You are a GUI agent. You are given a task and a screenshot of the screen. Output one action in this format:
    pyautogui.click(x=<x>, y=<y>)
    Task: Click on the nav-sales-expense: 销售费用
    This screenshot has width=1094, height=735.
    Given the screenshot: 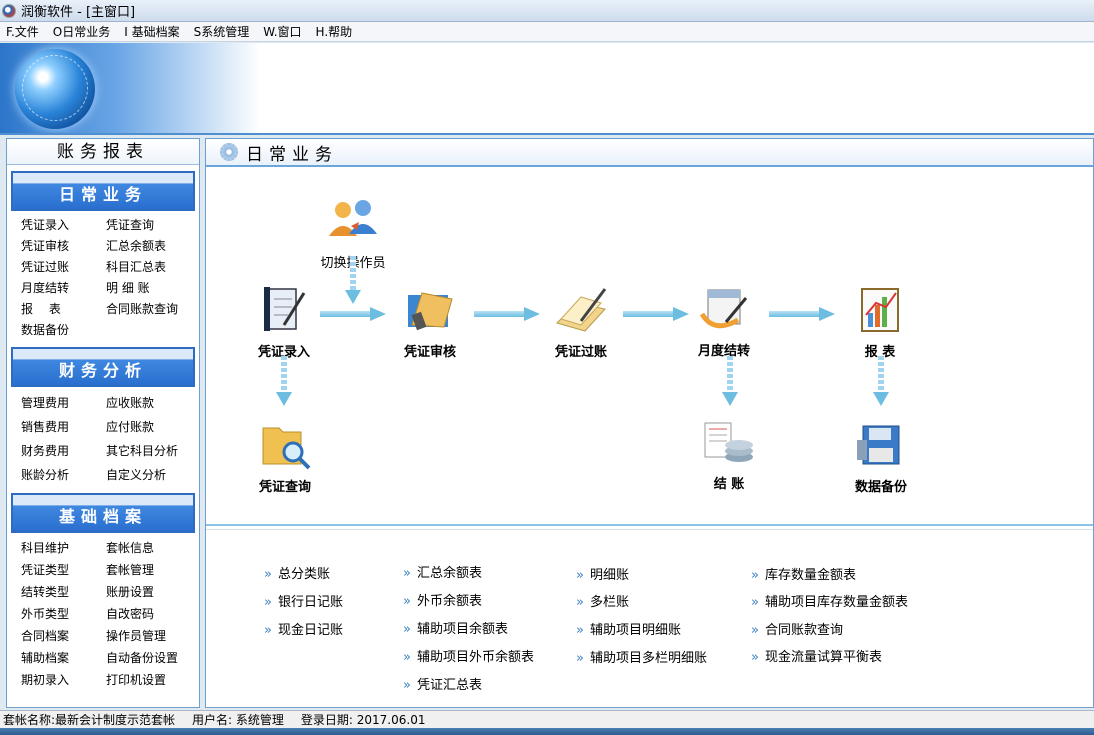 What is the action you would take?
    pyautogui.click(x=63, y=427)
    